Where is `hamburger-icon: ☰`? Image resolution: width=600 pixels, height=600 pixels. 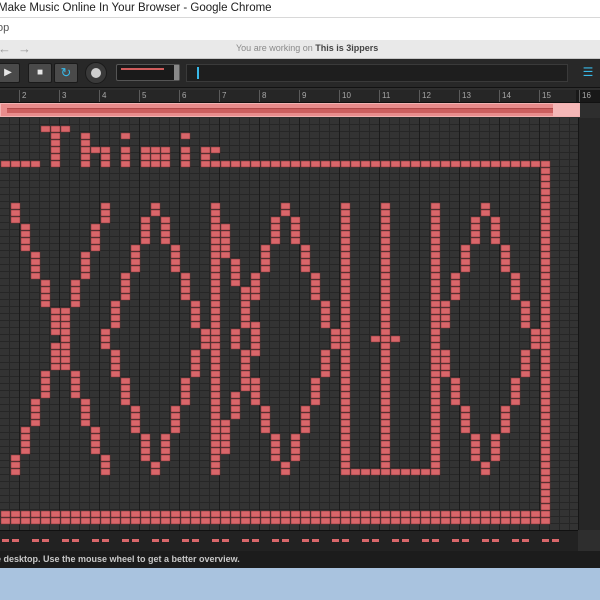 hamburger-icon: ☰ is located at coordinates (588, 72).